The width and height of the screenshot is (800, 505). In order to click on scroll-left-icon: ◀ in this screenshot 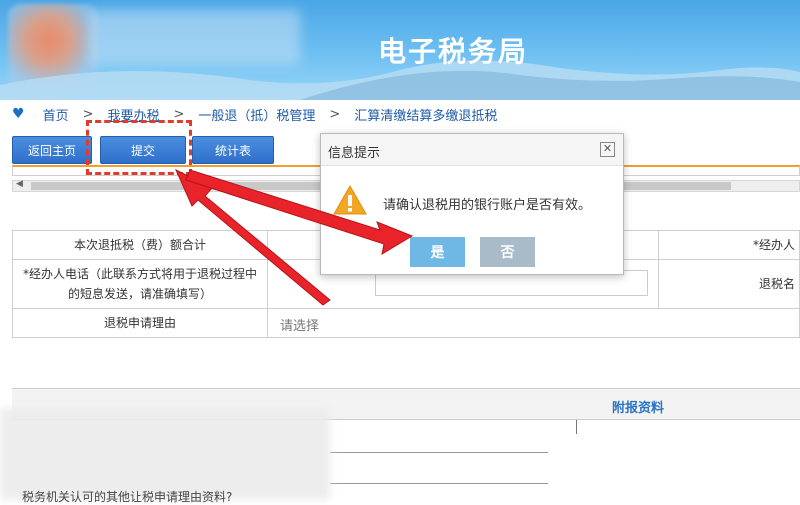, I will do `click(19, 184)`.